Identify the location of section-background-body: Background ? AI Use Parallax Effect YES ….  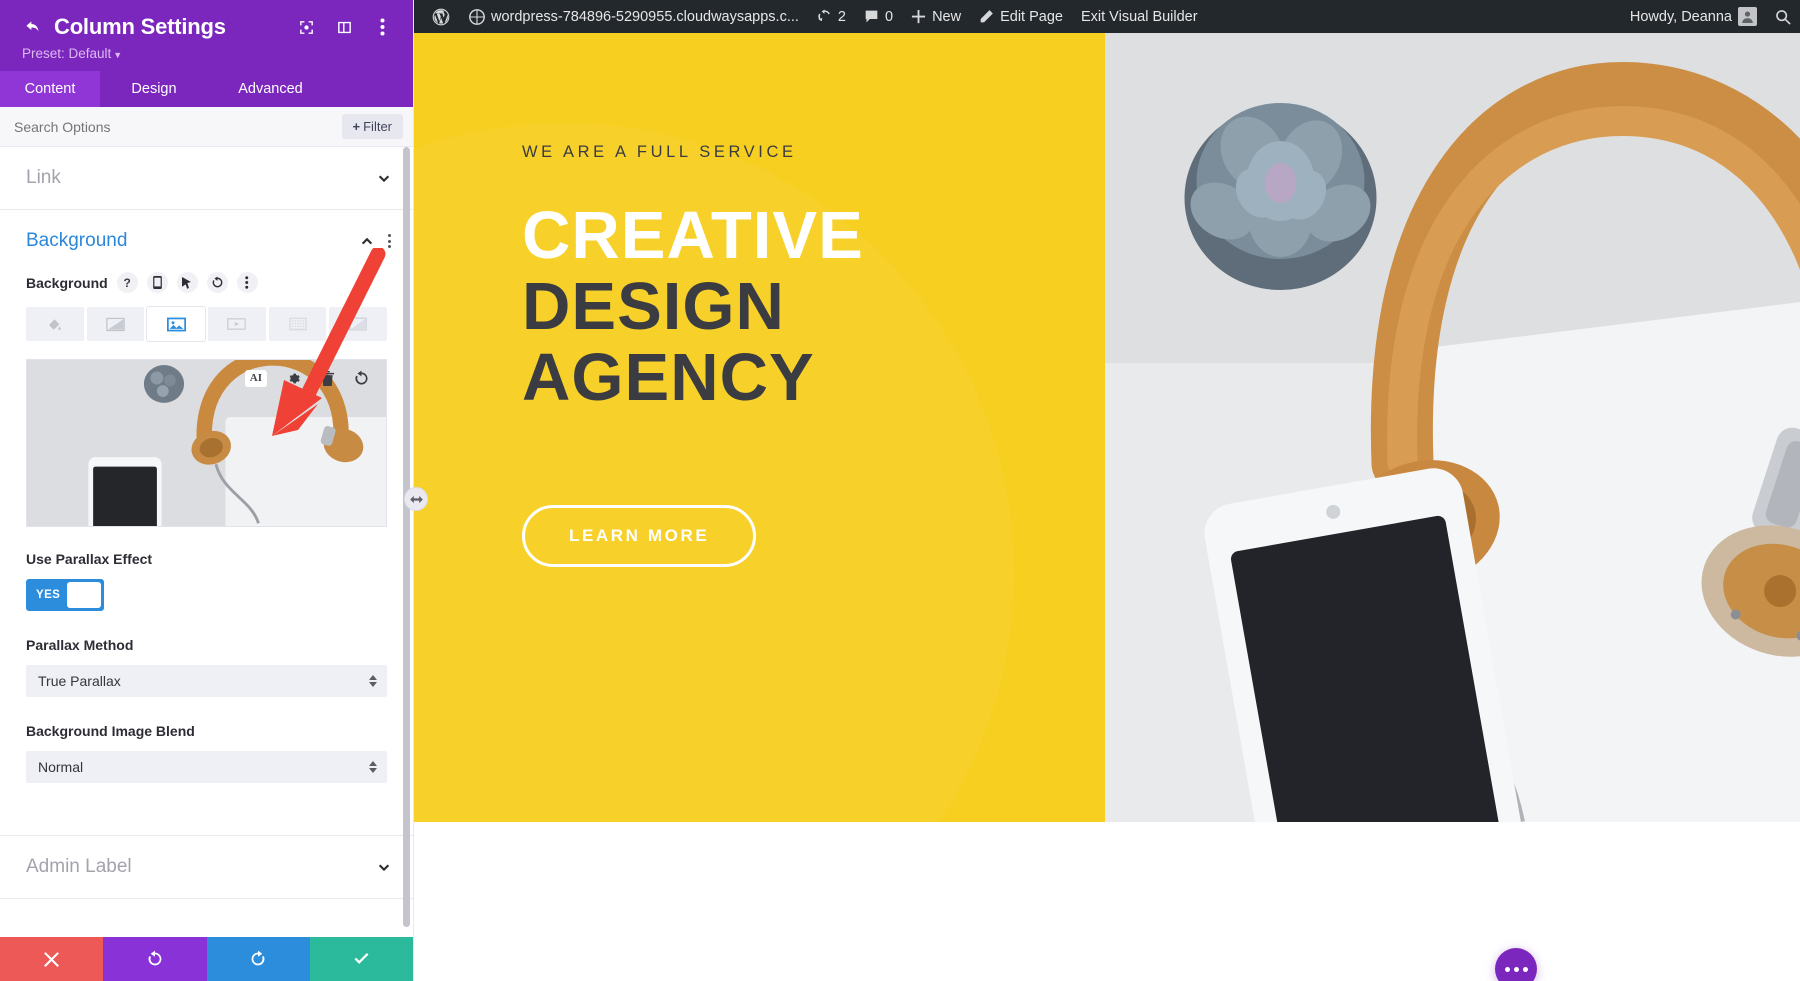
(206, 553).